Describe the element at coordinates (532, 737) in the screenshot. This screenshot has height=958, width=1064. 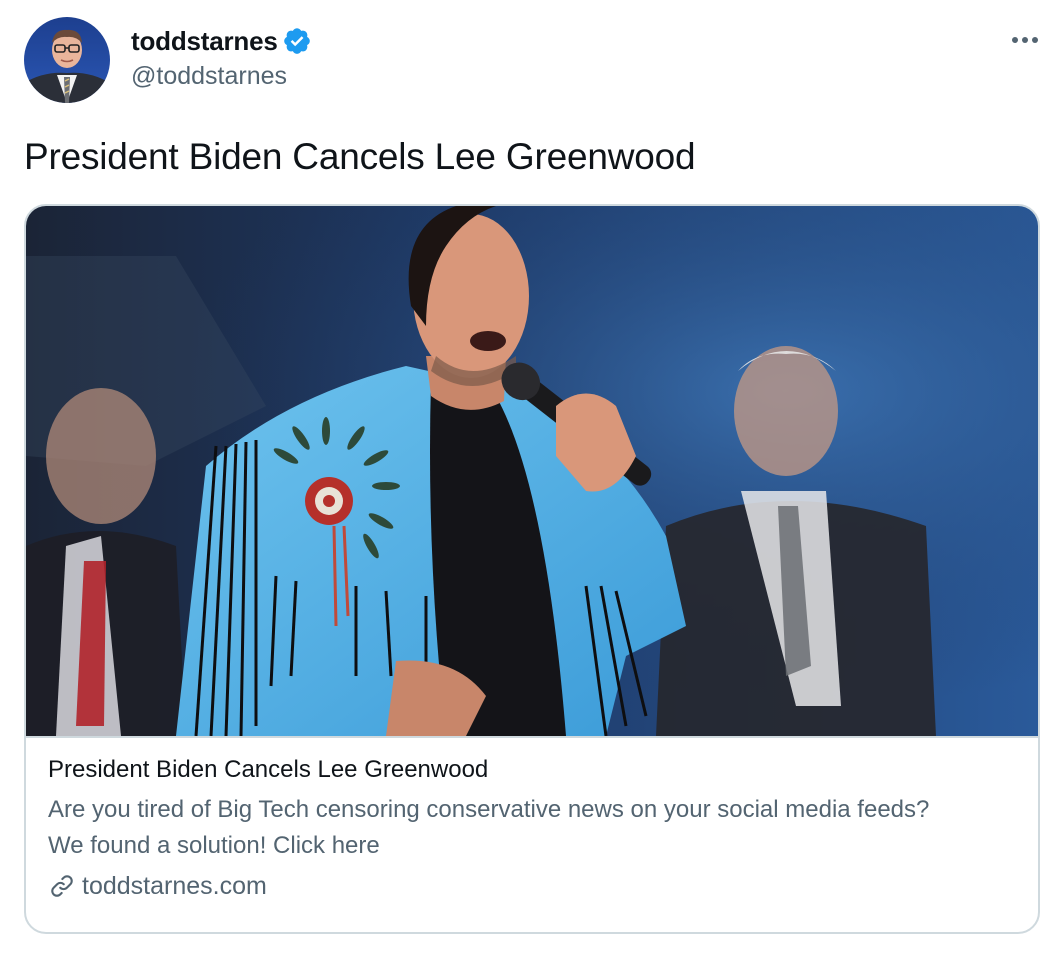
I see `card-divider` at that location.